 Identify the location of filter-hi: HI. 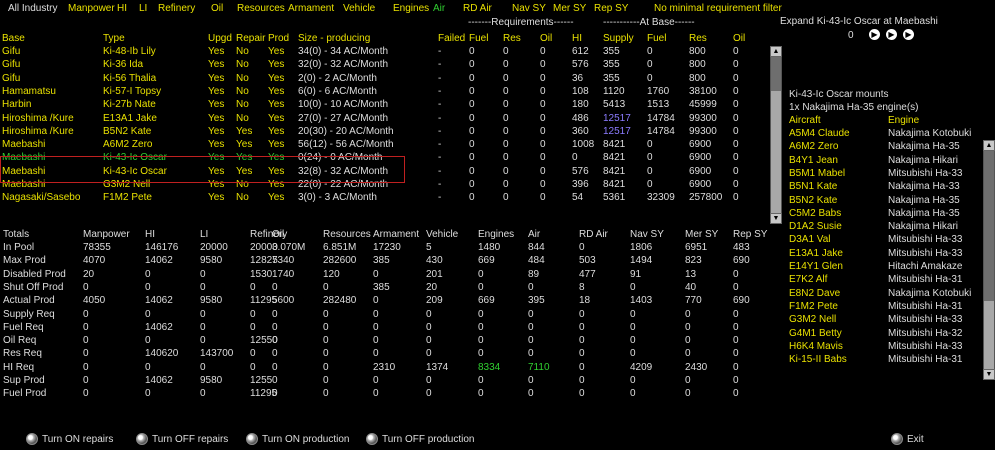
(122, 8).